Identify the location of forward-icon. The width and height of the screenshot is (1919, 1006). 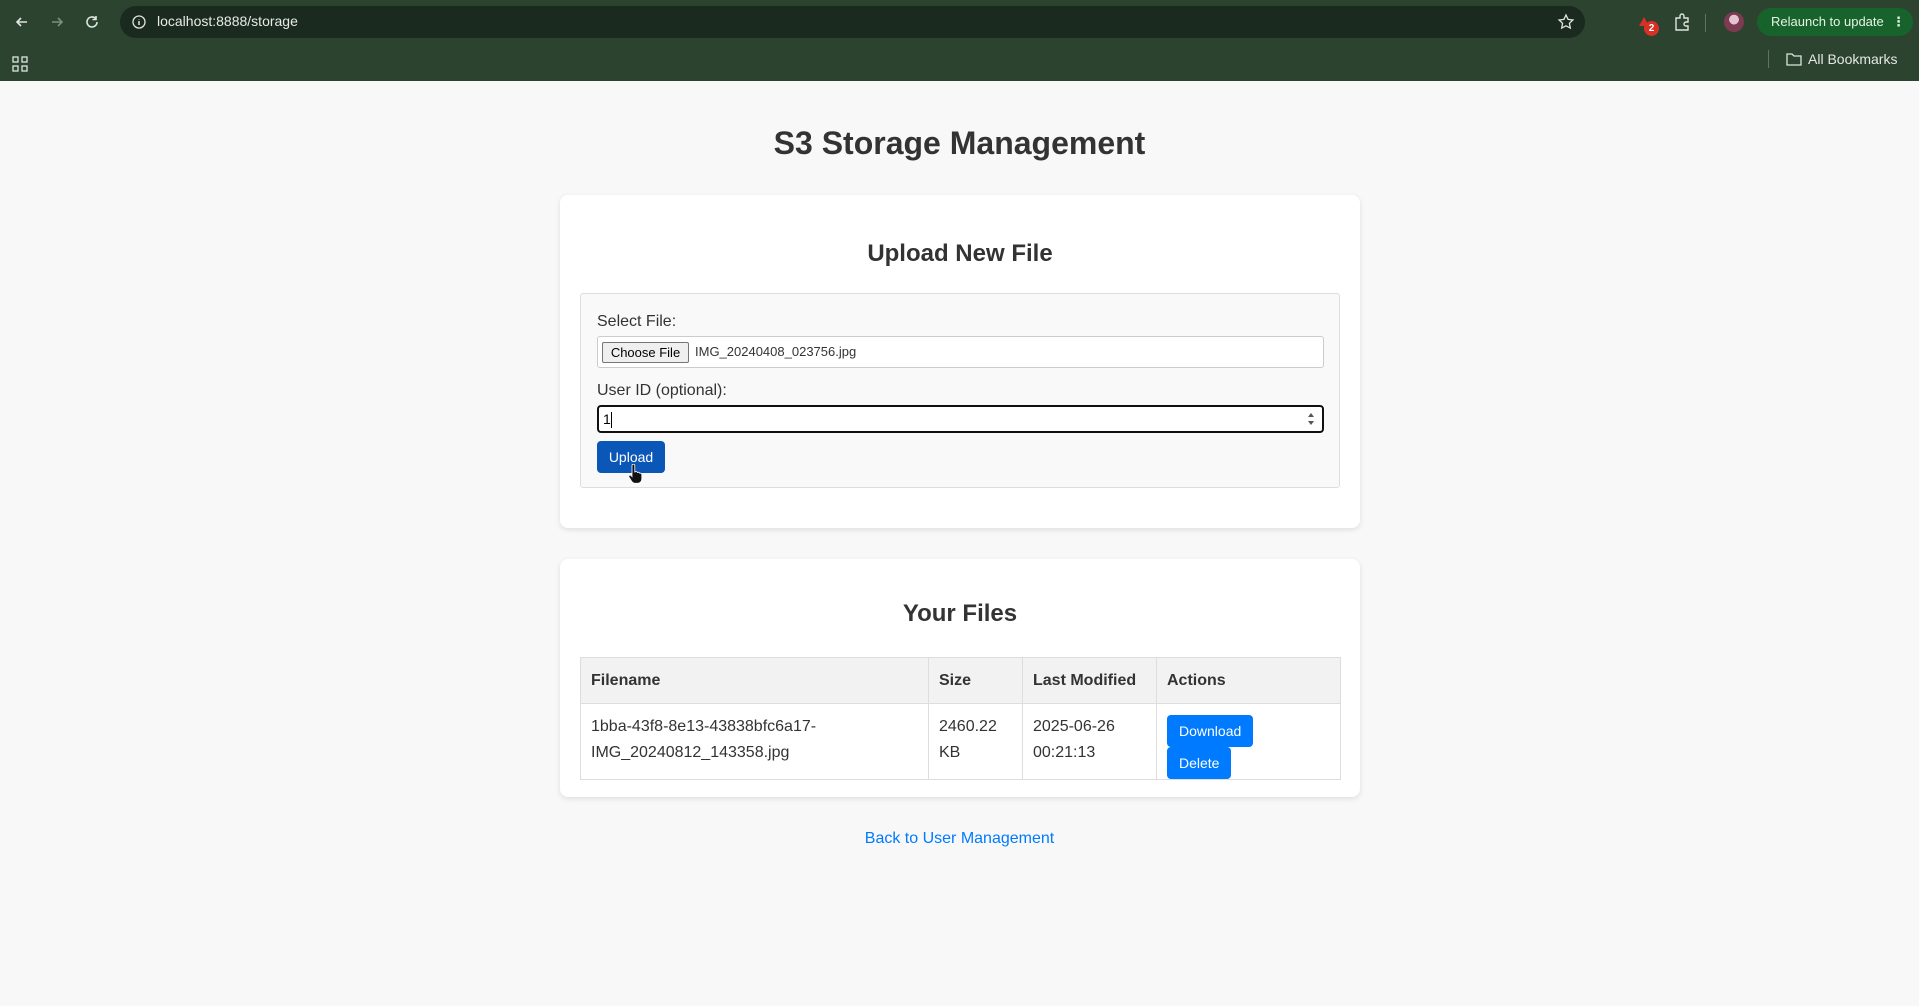
(57, 22).